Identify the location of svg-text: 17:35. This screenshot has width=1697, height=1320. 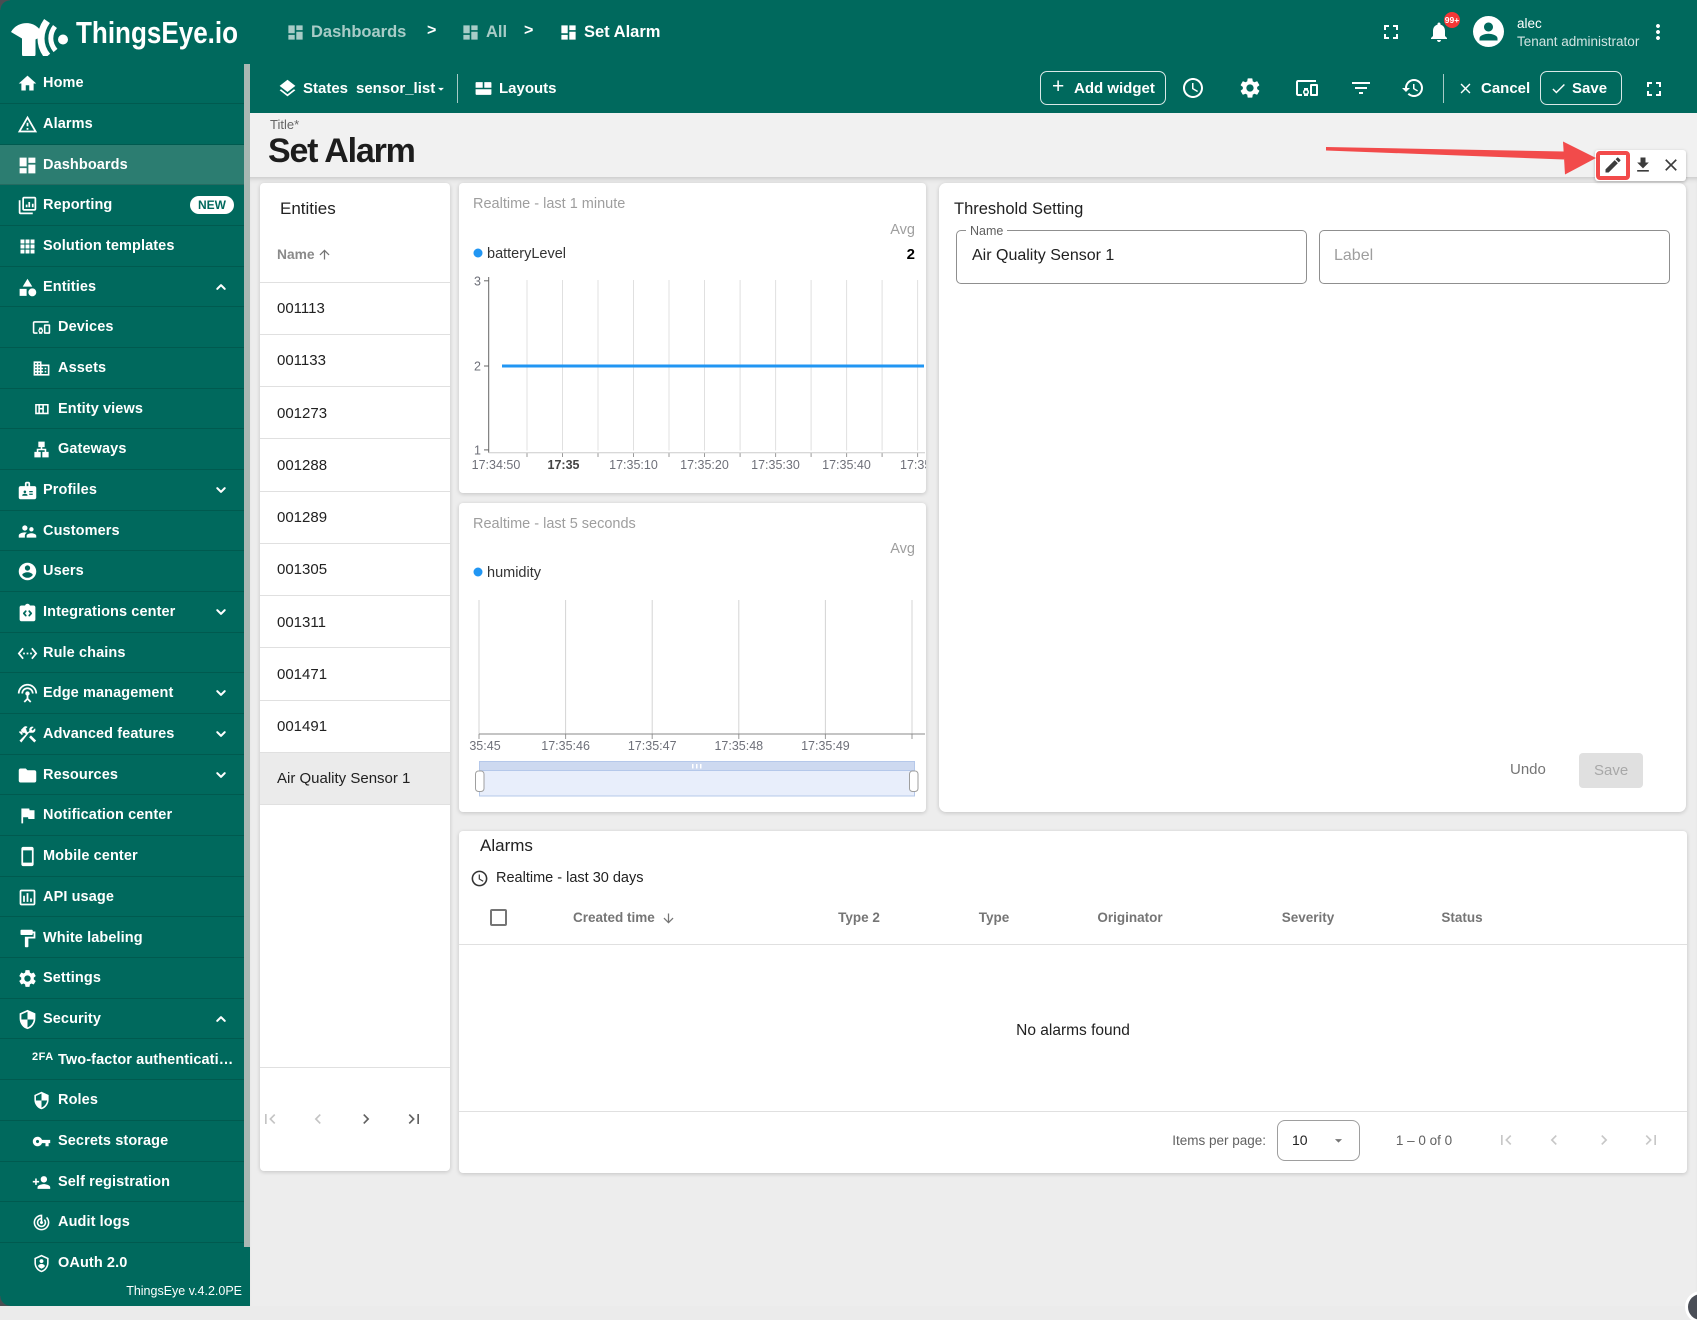
(564, 465).